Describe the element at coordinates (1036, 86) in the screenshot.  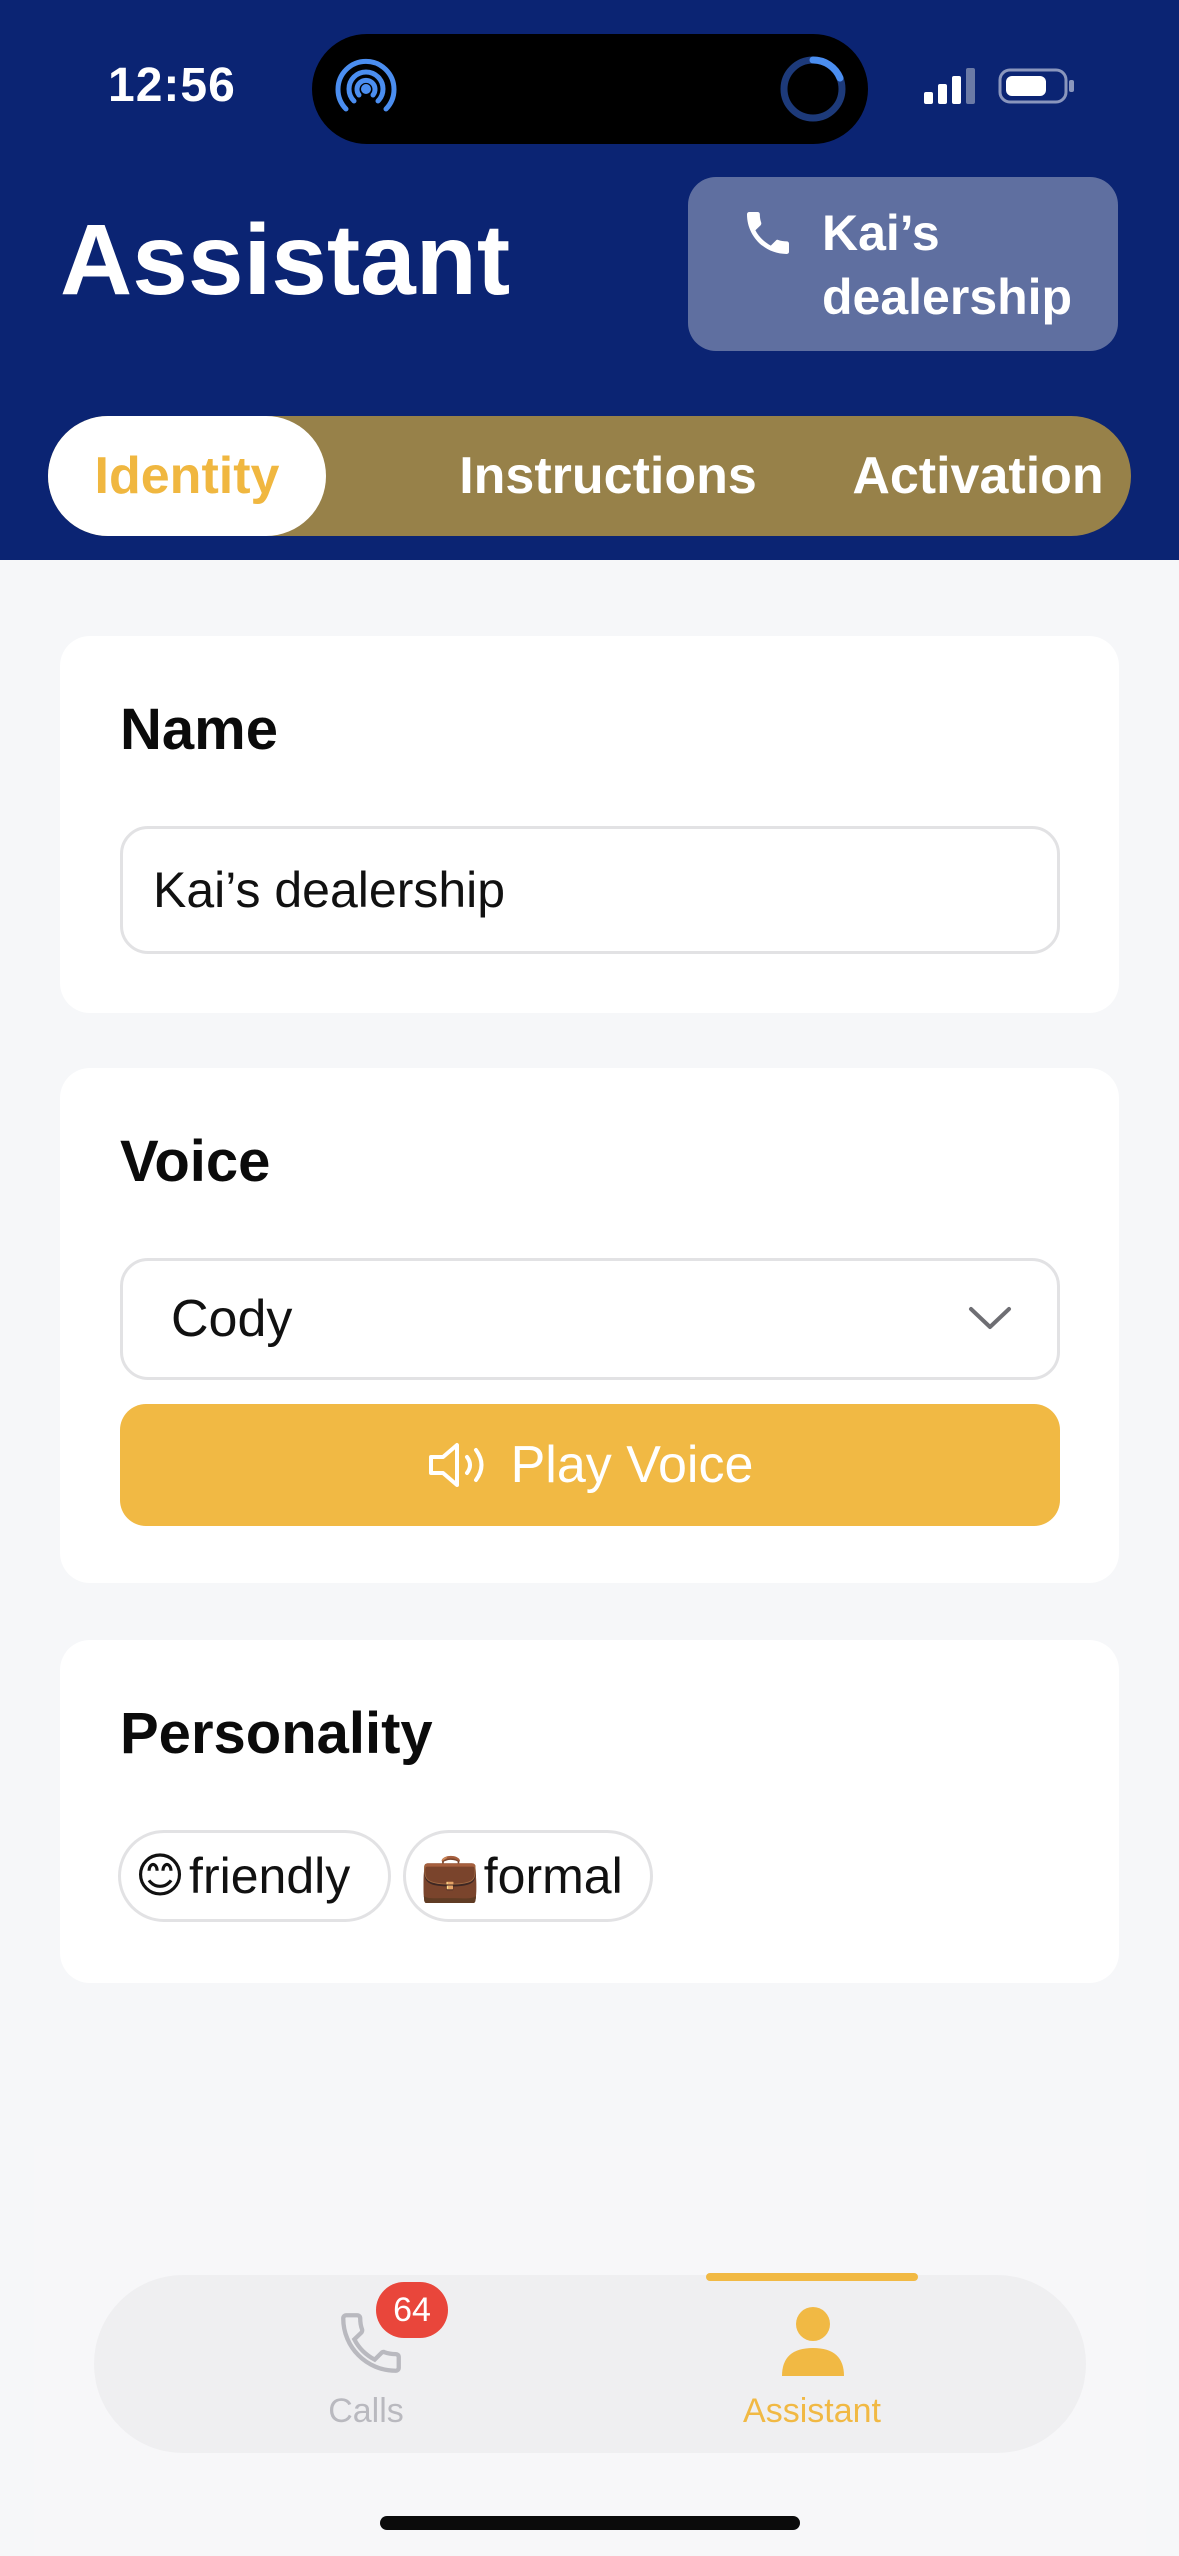
I see `battery-icon` at that location.